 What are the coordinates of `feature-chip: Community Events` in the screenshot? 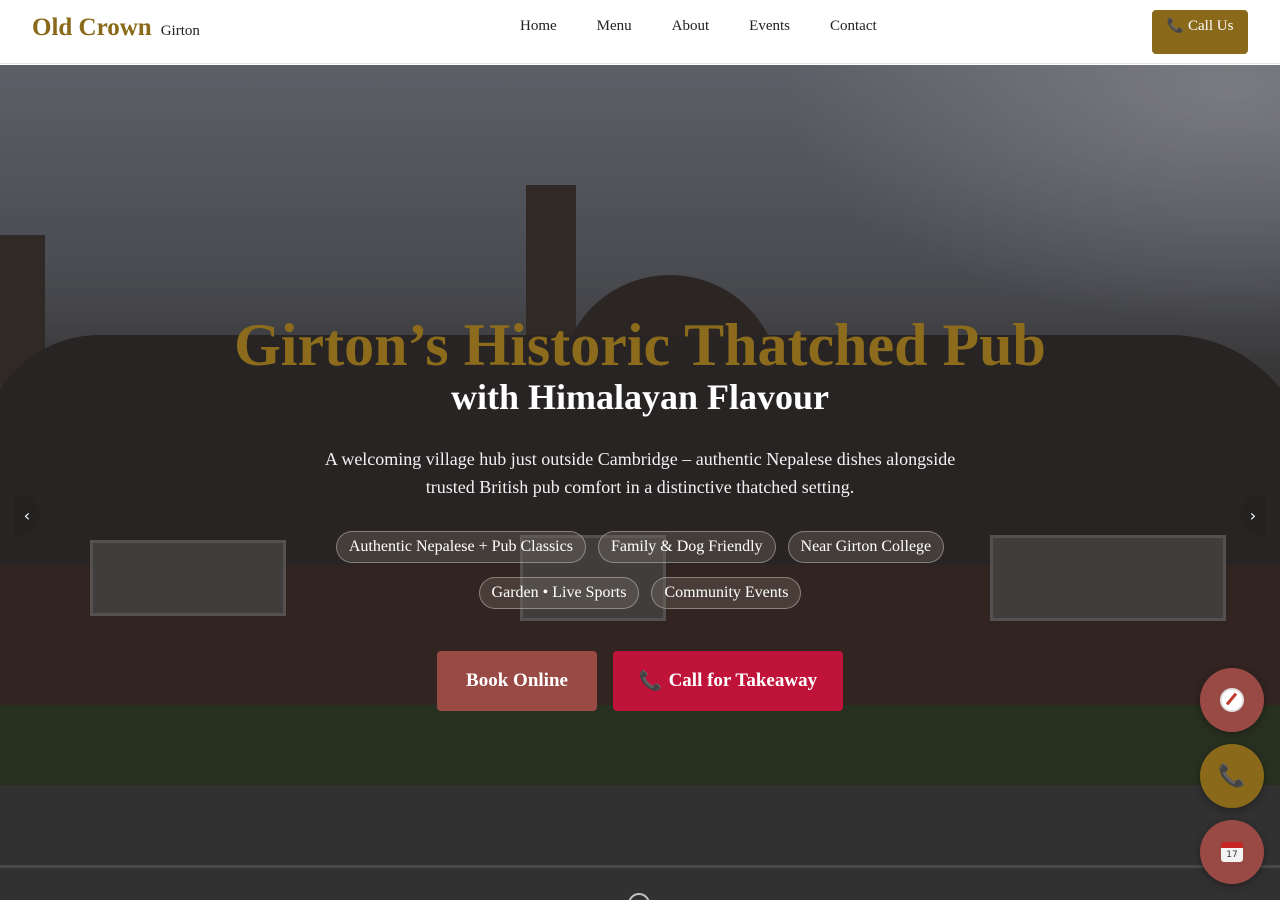 It's located at (726, 593).